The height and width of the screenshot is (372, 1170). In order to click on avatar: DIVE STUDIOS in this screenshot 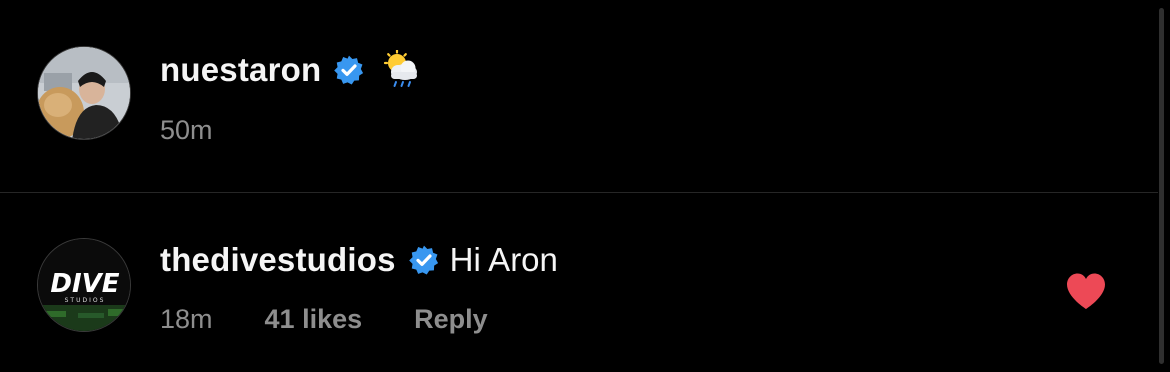, I will do `click(84, 285)`.